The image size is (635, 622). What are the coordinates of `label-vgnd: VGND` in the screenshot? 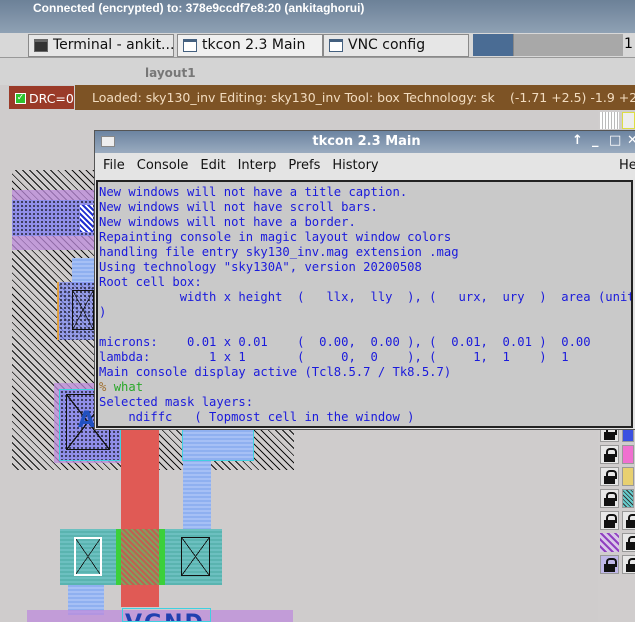 It's located at (165, 616).